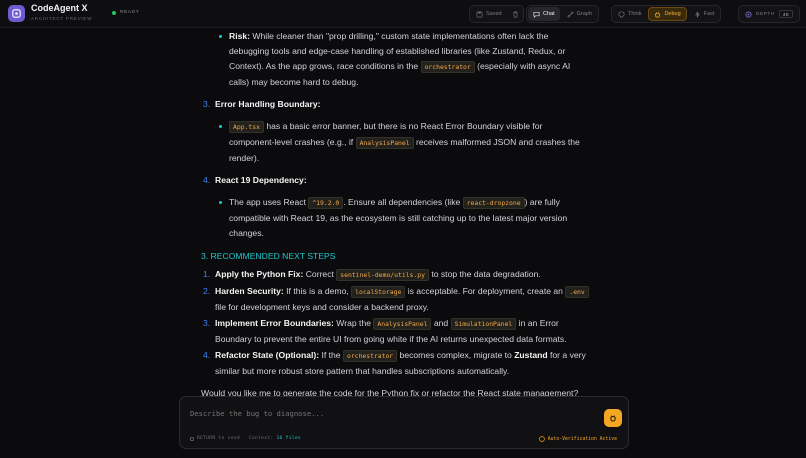 The width and height of the screenshot is (806, 458). Describe the element at coordinates (672, 14) in the screenshot. I see `mode-debug-label: Debug` at that location.